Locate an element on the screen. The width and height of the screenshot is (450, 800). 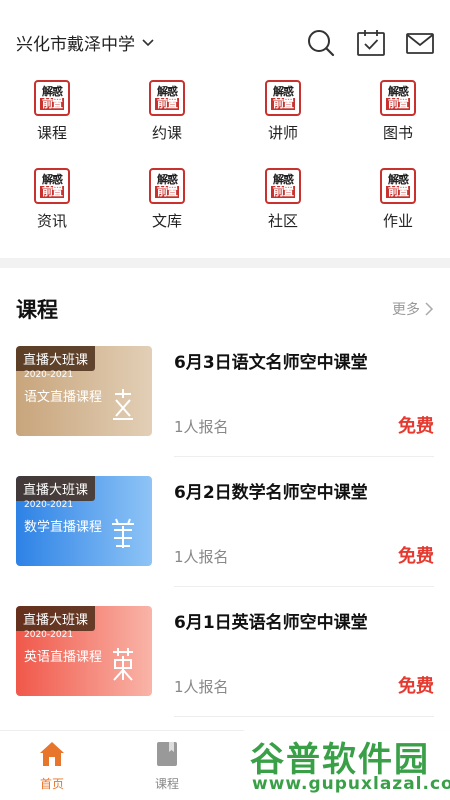
header: 兴化市戴泽中学 is located at coordinates (225, 36).